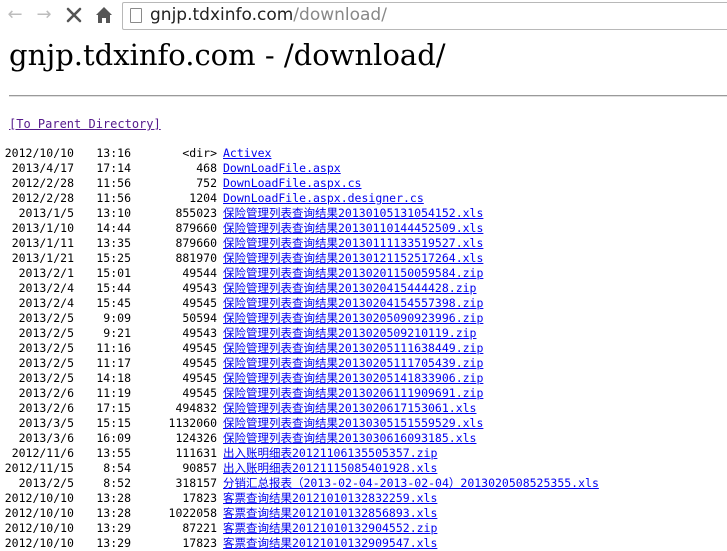 This screenshot has height=551, width=727. What do you see at coordinates (113, 423) in the screenshot?
I see `file-time: 15:15` at bounding box center [113, 423].